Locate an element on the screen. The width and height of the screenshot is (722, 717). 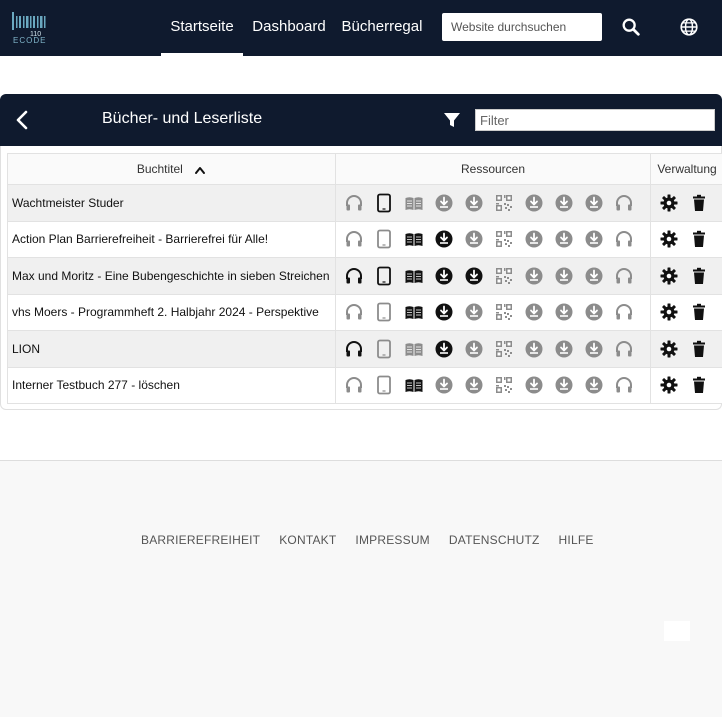
site-search-input is located at coordinates (522, 27).